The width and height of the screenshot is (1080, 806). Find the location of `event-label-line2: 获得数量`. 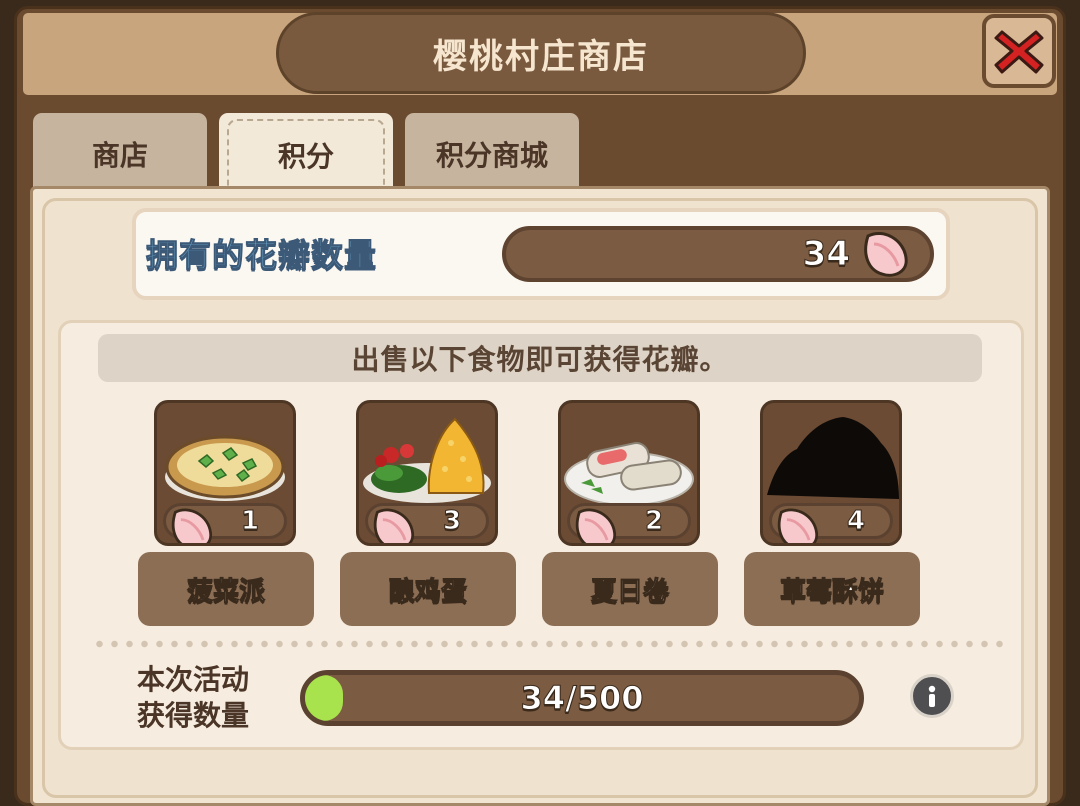

event-label-line2: 获得数量 is located at coordinates (193, 715).